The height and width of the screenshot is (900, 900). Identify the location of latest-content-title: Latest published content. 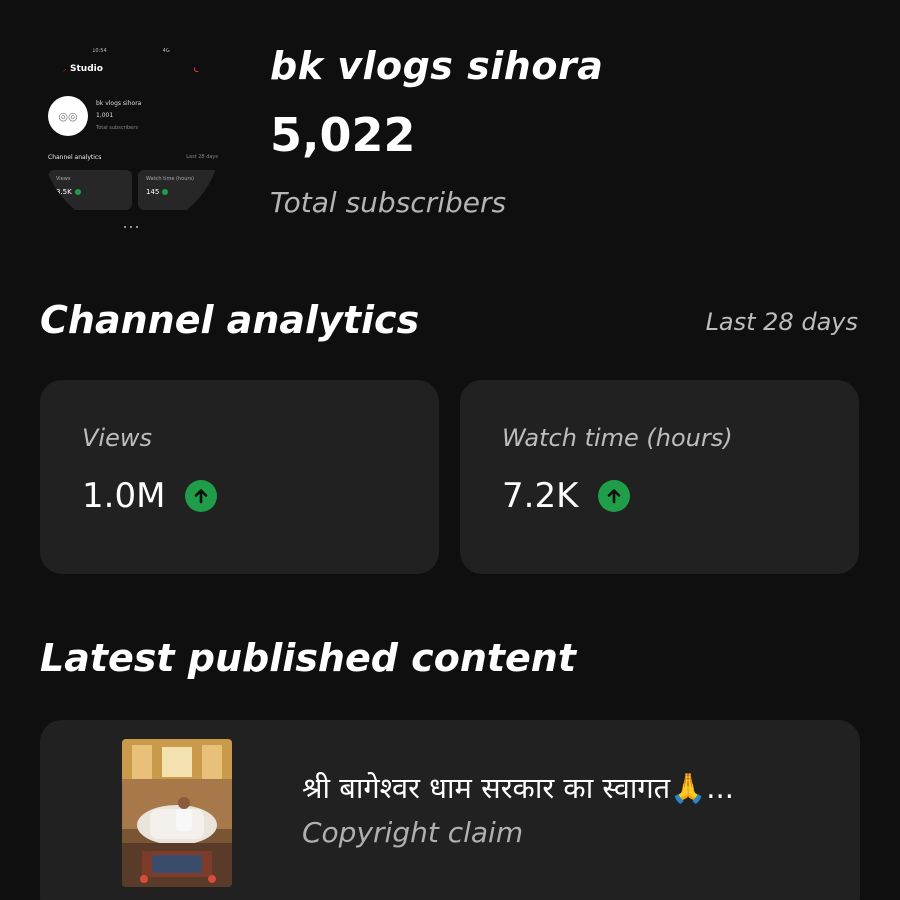
(308, 658).